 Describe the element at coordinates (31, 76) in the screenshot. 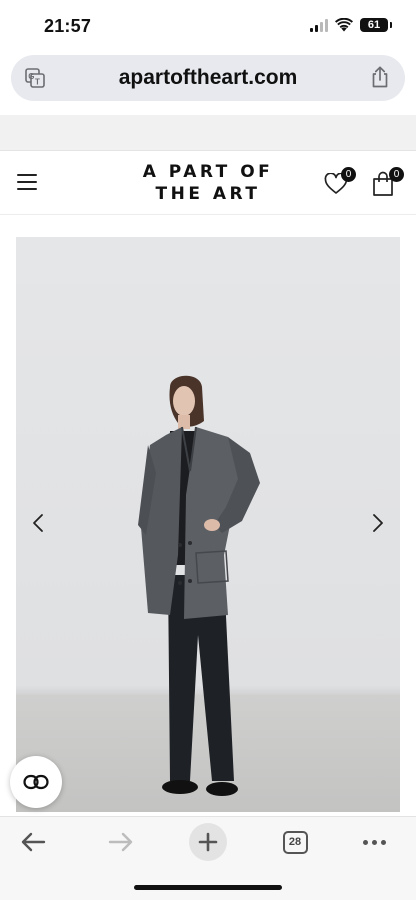

I see `svg-text: G` at that location.